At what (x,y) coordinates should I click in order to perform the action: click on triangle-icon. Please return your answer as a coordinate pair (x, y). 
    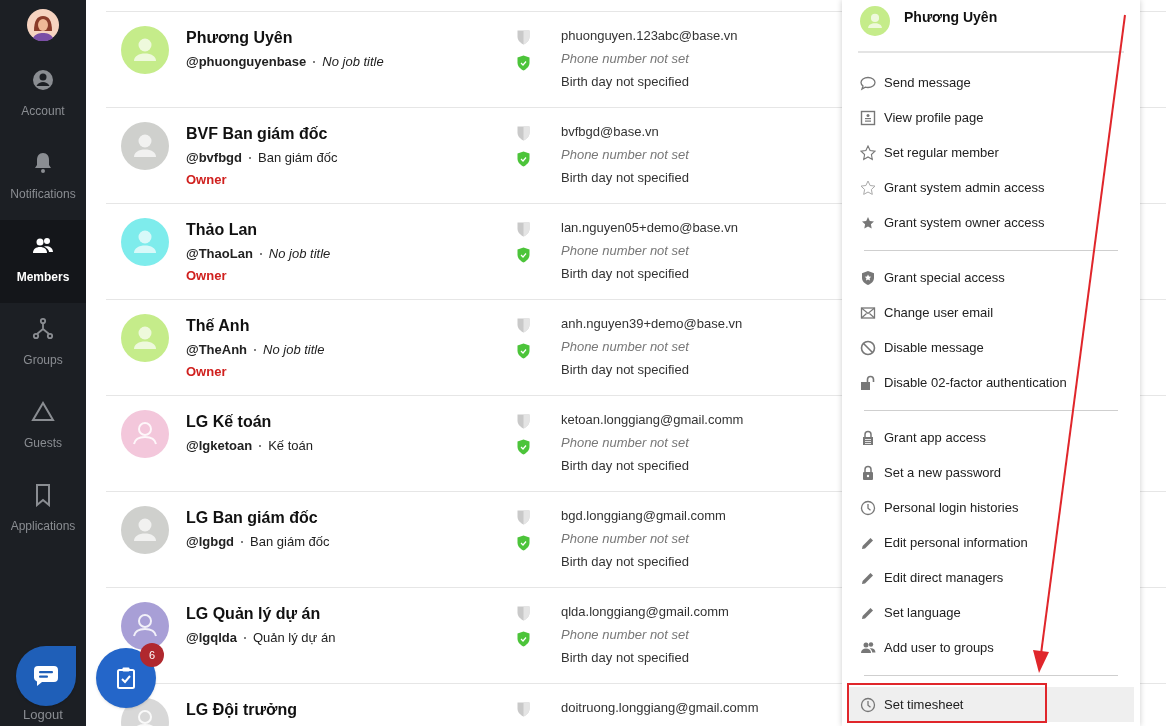
    Looking at the image, I should click on (43, 412).